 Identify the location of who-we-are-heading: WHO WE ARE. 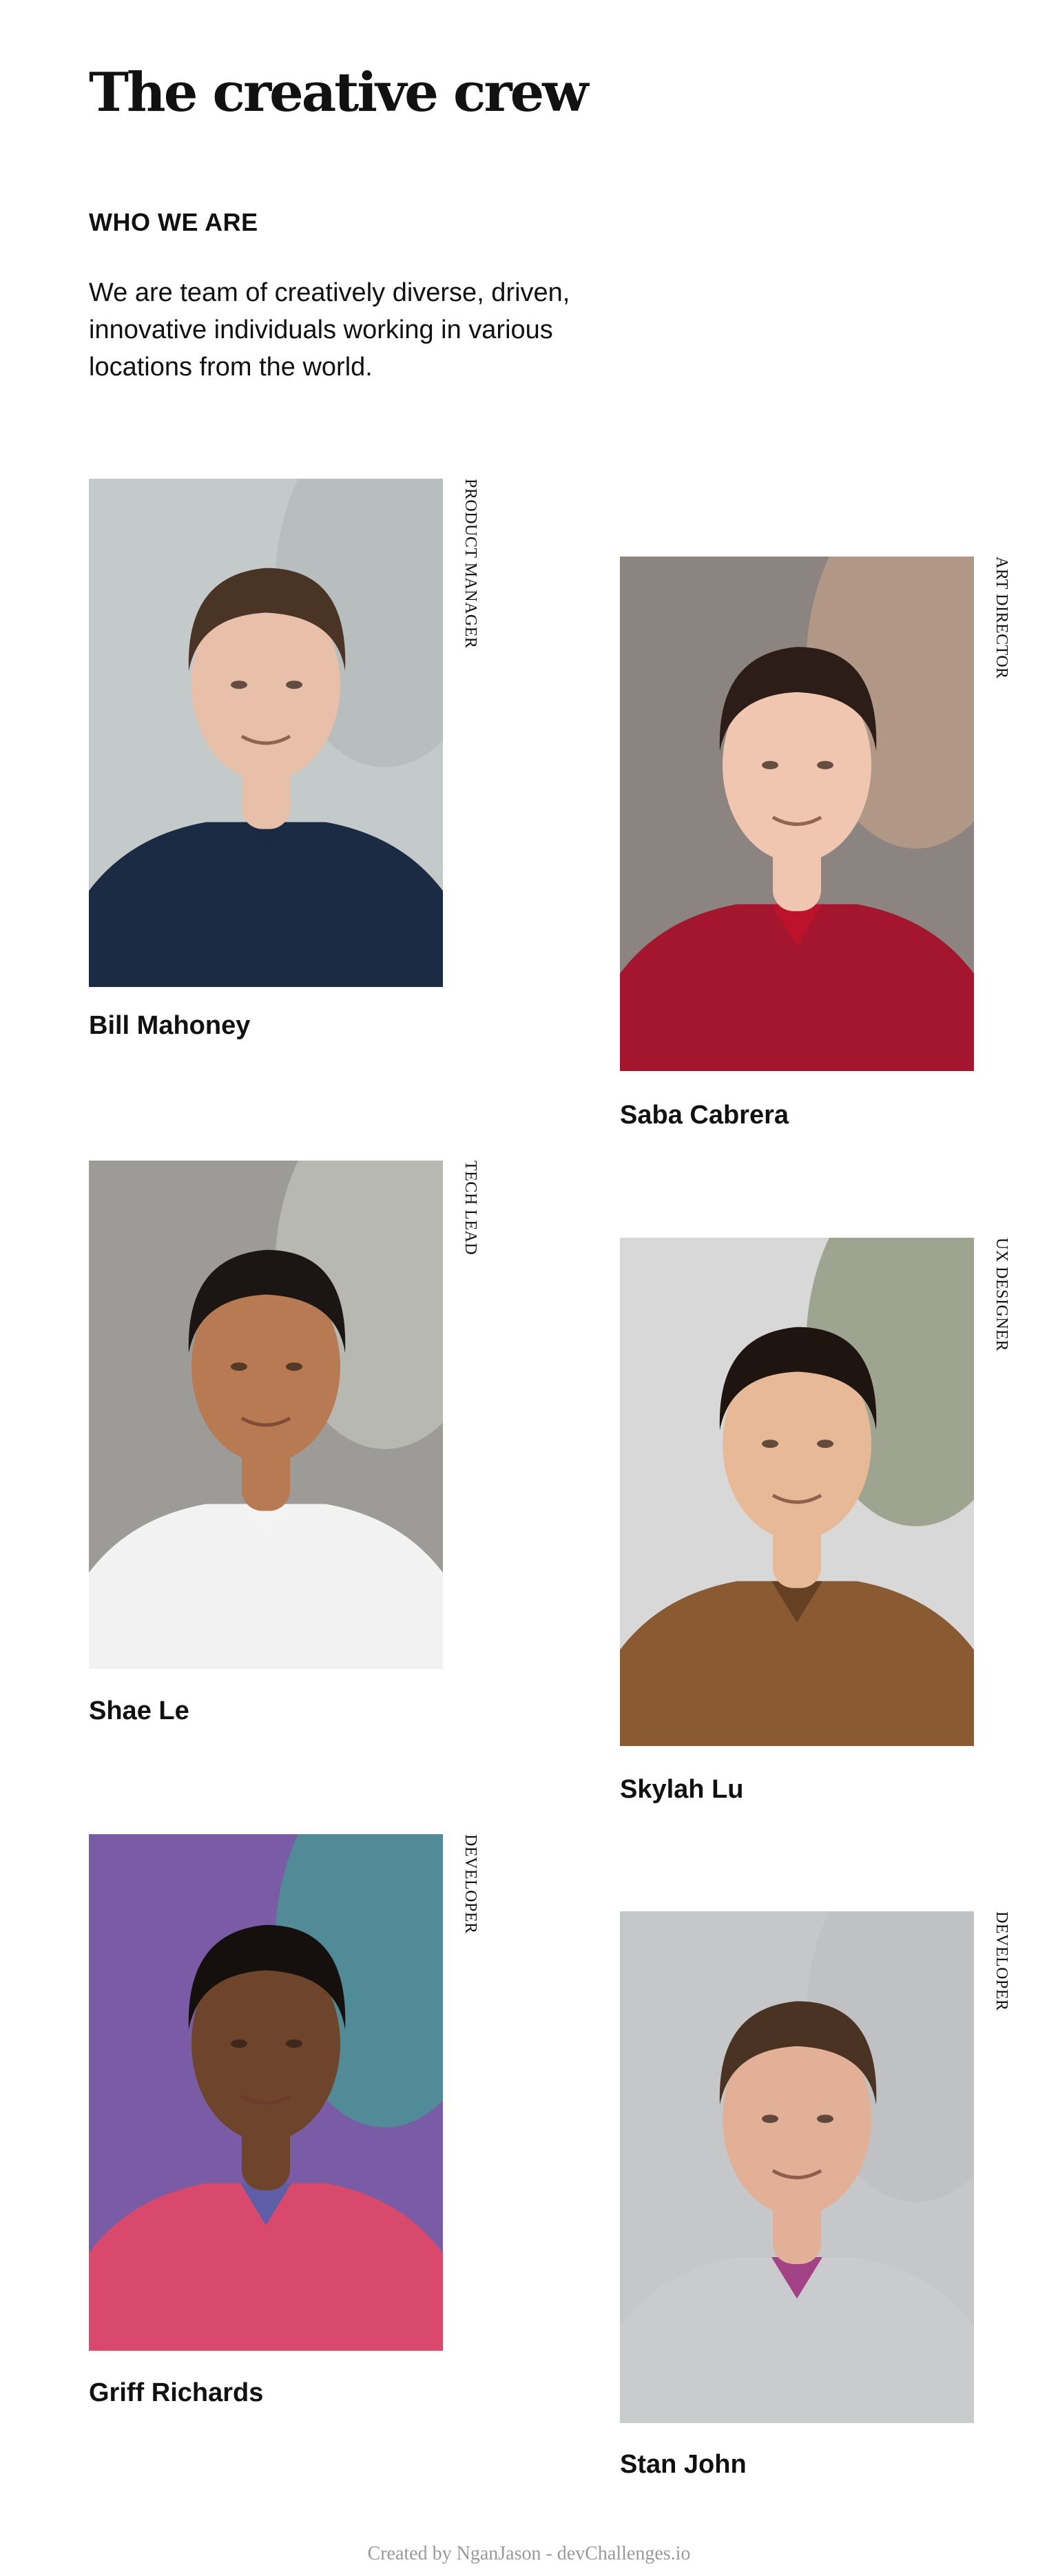
(174, 222).